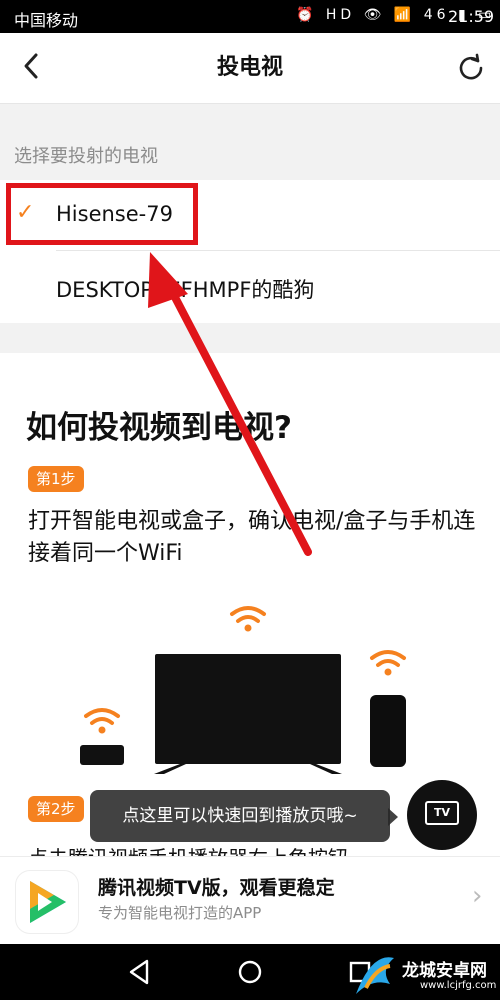 The height and width of the screenshot is (1000, 500). Describe the element at coordinates (102, 755) in the screenshot. I see `set-top-box-illustration` at that location.